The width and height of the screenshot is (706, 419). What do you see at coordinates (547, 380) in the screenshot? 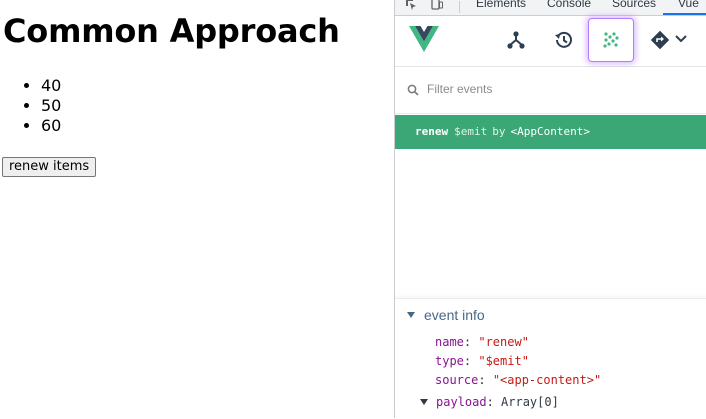
I see `field-value: "<app-content>"` at bounding box center [547, 380].